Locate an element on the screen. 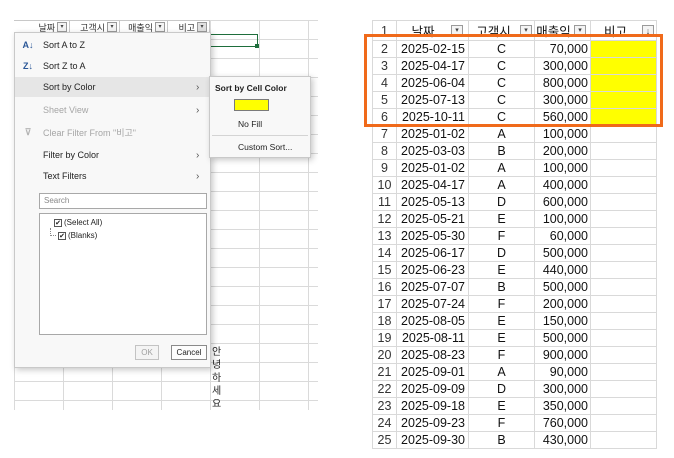 This screenshot has width=674, height=458. date-cell: 2025-05-30 is located at coordinates (432, 236).